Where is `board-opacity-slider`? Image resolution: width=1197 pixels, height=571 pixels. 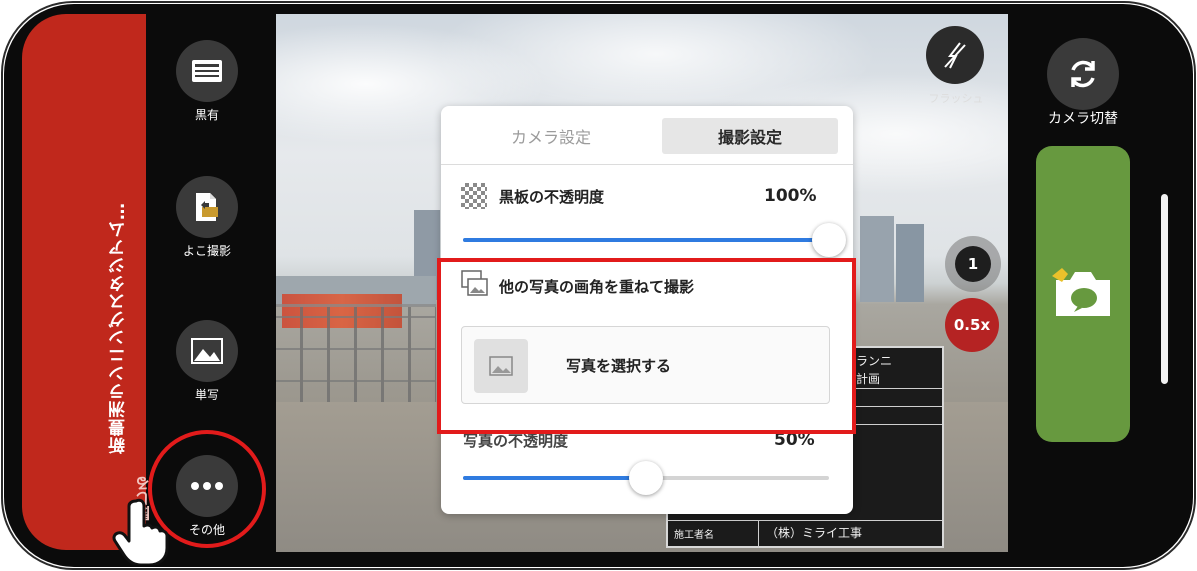 board-opacity-slider is located at coordinates (654, 240).